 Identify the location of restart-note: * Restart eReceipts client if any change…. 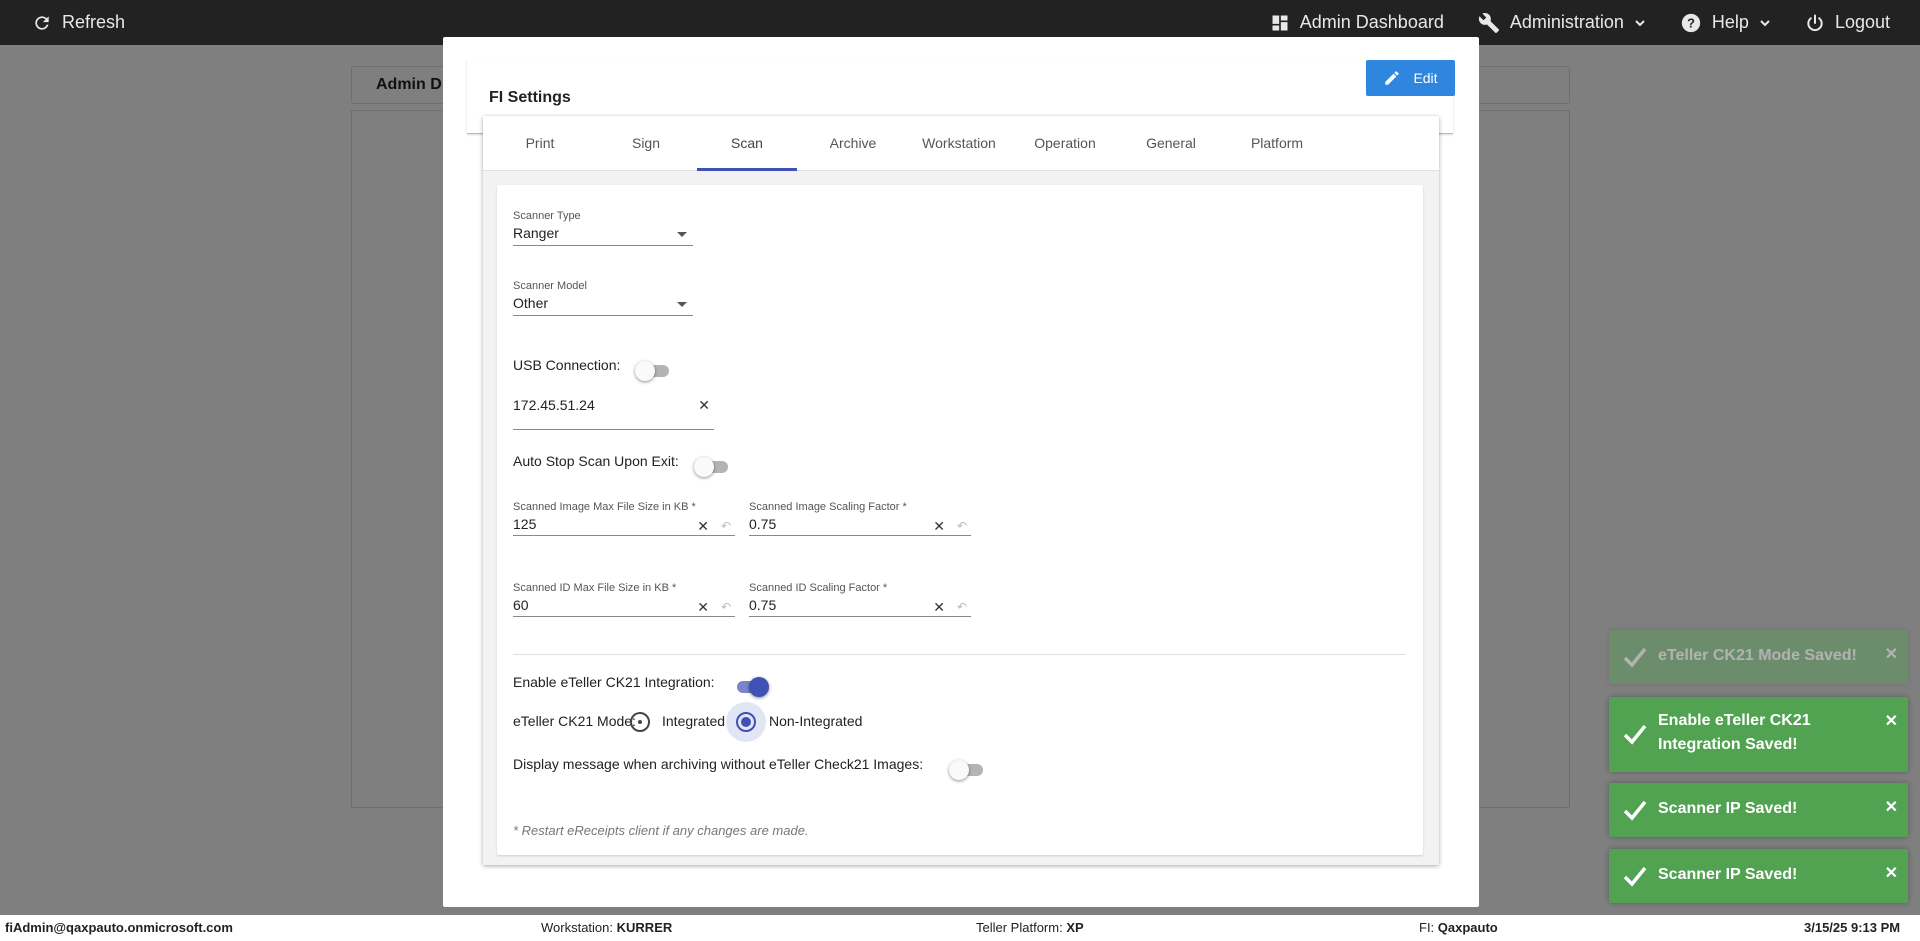
(661, 830).